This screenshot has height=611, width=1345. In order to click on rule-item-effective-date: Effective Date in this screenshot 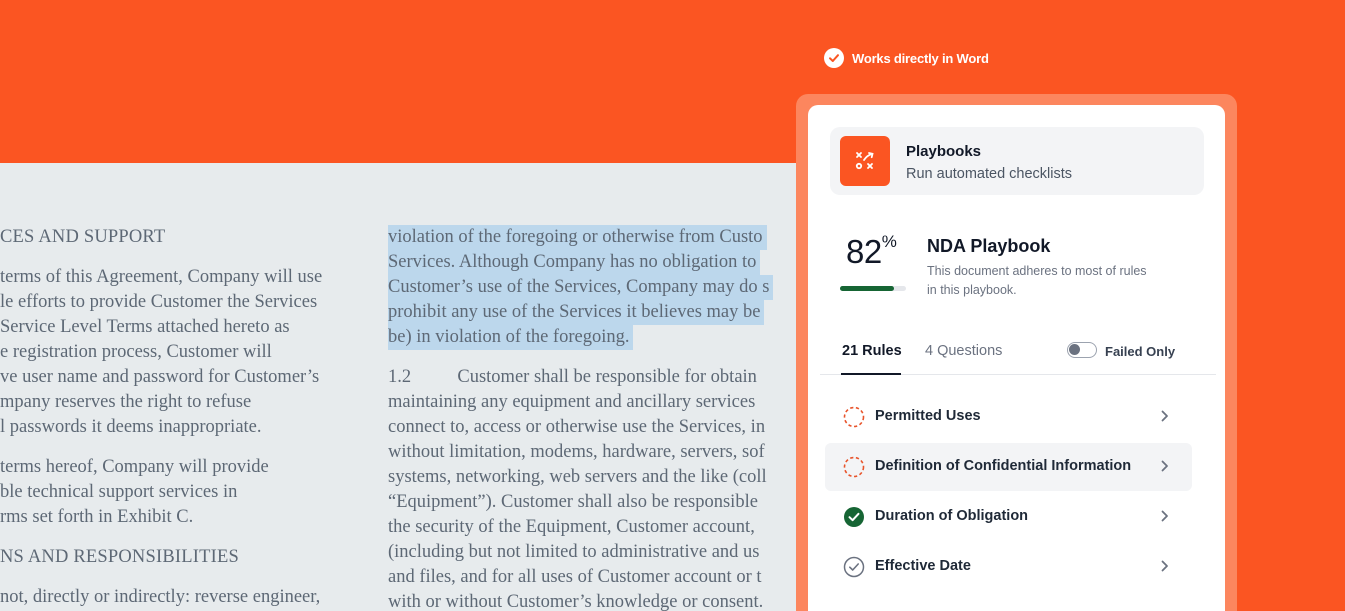, I will do `click(1008, 567)`.